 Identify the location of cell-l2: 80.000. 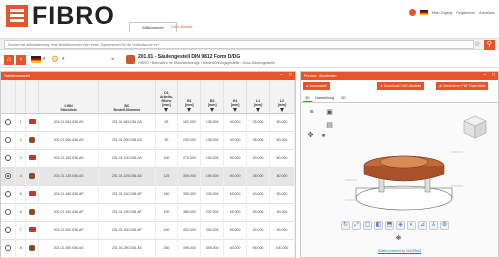
(282, 158).